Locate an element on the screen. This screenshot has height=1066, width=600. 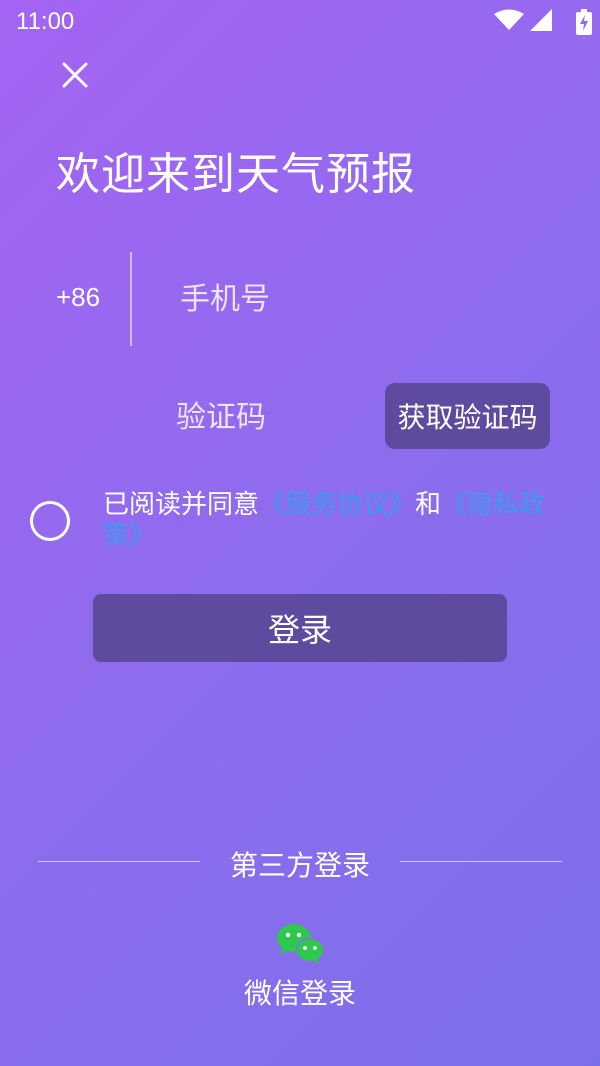
agreement-prefix: 已阅读并同意 is located at coordinates (181, 505).